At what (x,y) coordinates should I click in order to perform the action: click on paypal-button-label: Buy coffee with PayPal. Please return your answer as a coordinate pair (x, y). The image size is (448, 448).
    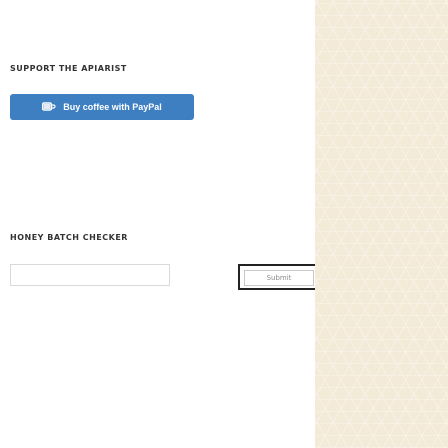
    Looking at the image, I should click on (112, 107).